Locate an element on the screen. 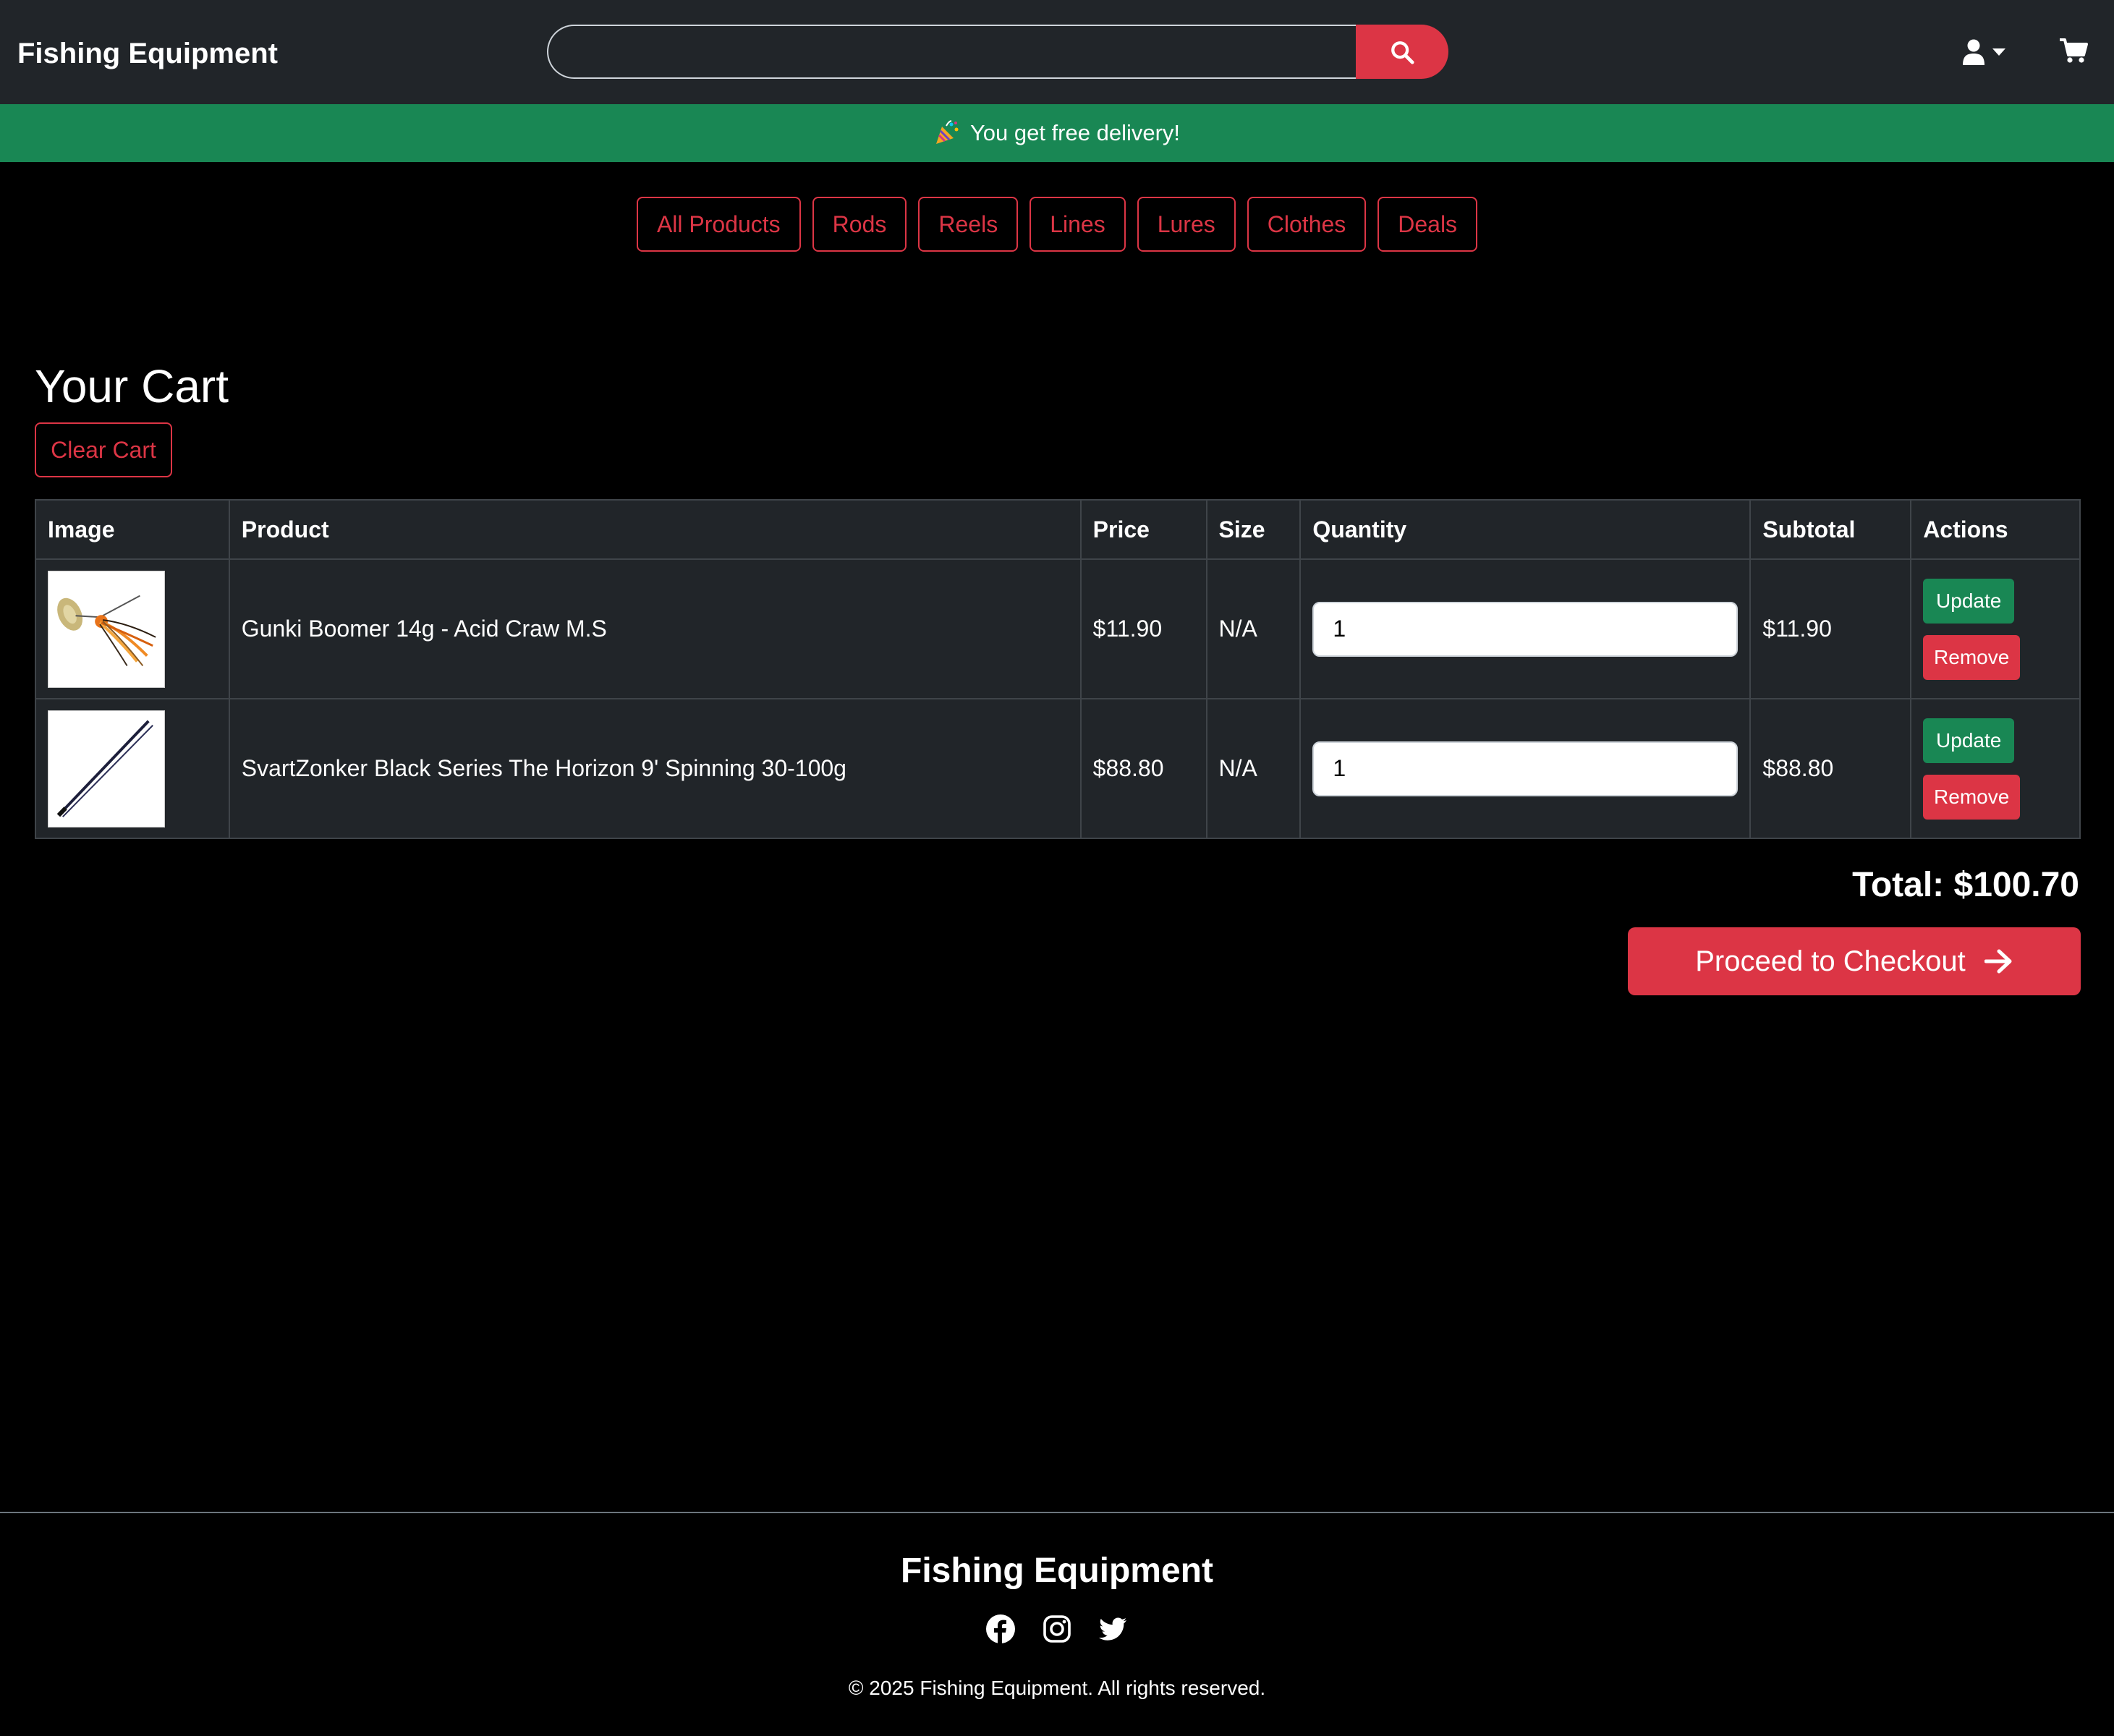 Image resolution: width=2114 pixels, height=1736 pixels. spinnerbait-lure-image is located at coordinates (107, 629).